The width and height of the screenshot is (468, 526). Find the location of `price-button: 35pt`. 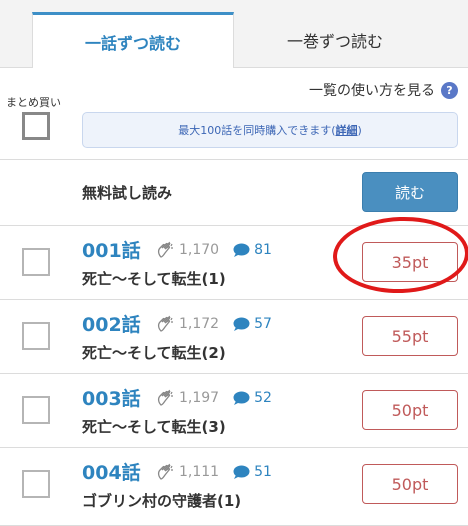

price-button: 35pt is located at coordinates (410, 262).